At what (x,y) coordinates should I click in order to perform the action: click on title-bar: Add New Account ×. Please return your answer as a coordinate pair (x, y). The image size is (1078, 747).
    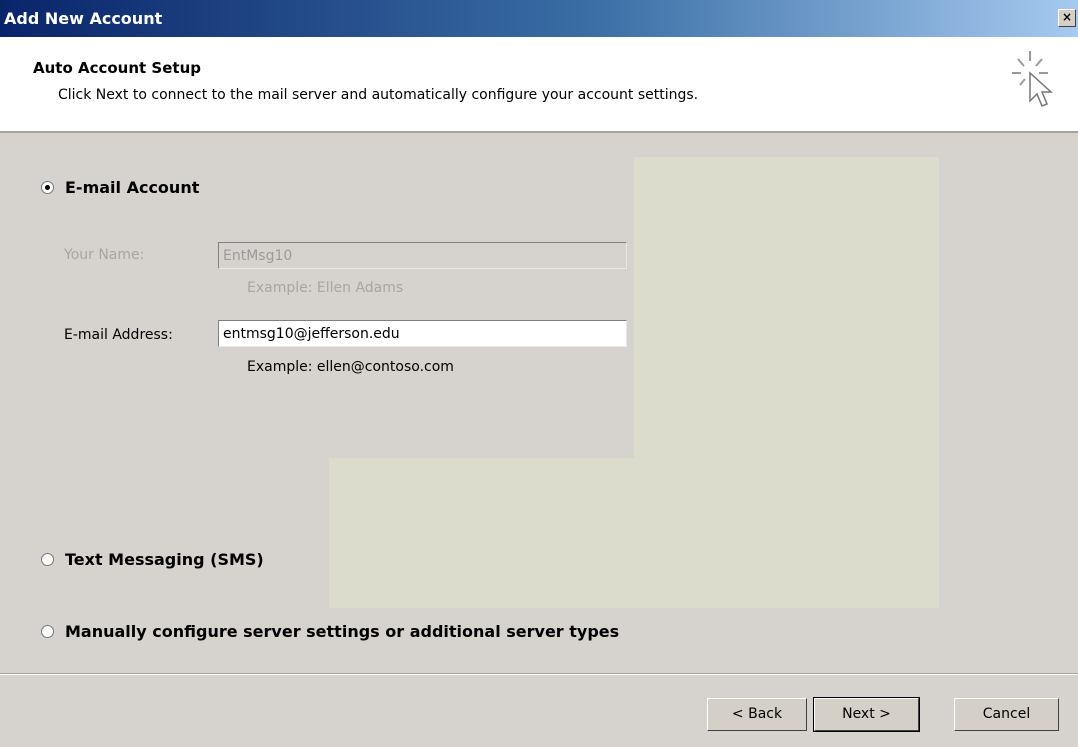
    Looking at the image, I should click on (539, 18).